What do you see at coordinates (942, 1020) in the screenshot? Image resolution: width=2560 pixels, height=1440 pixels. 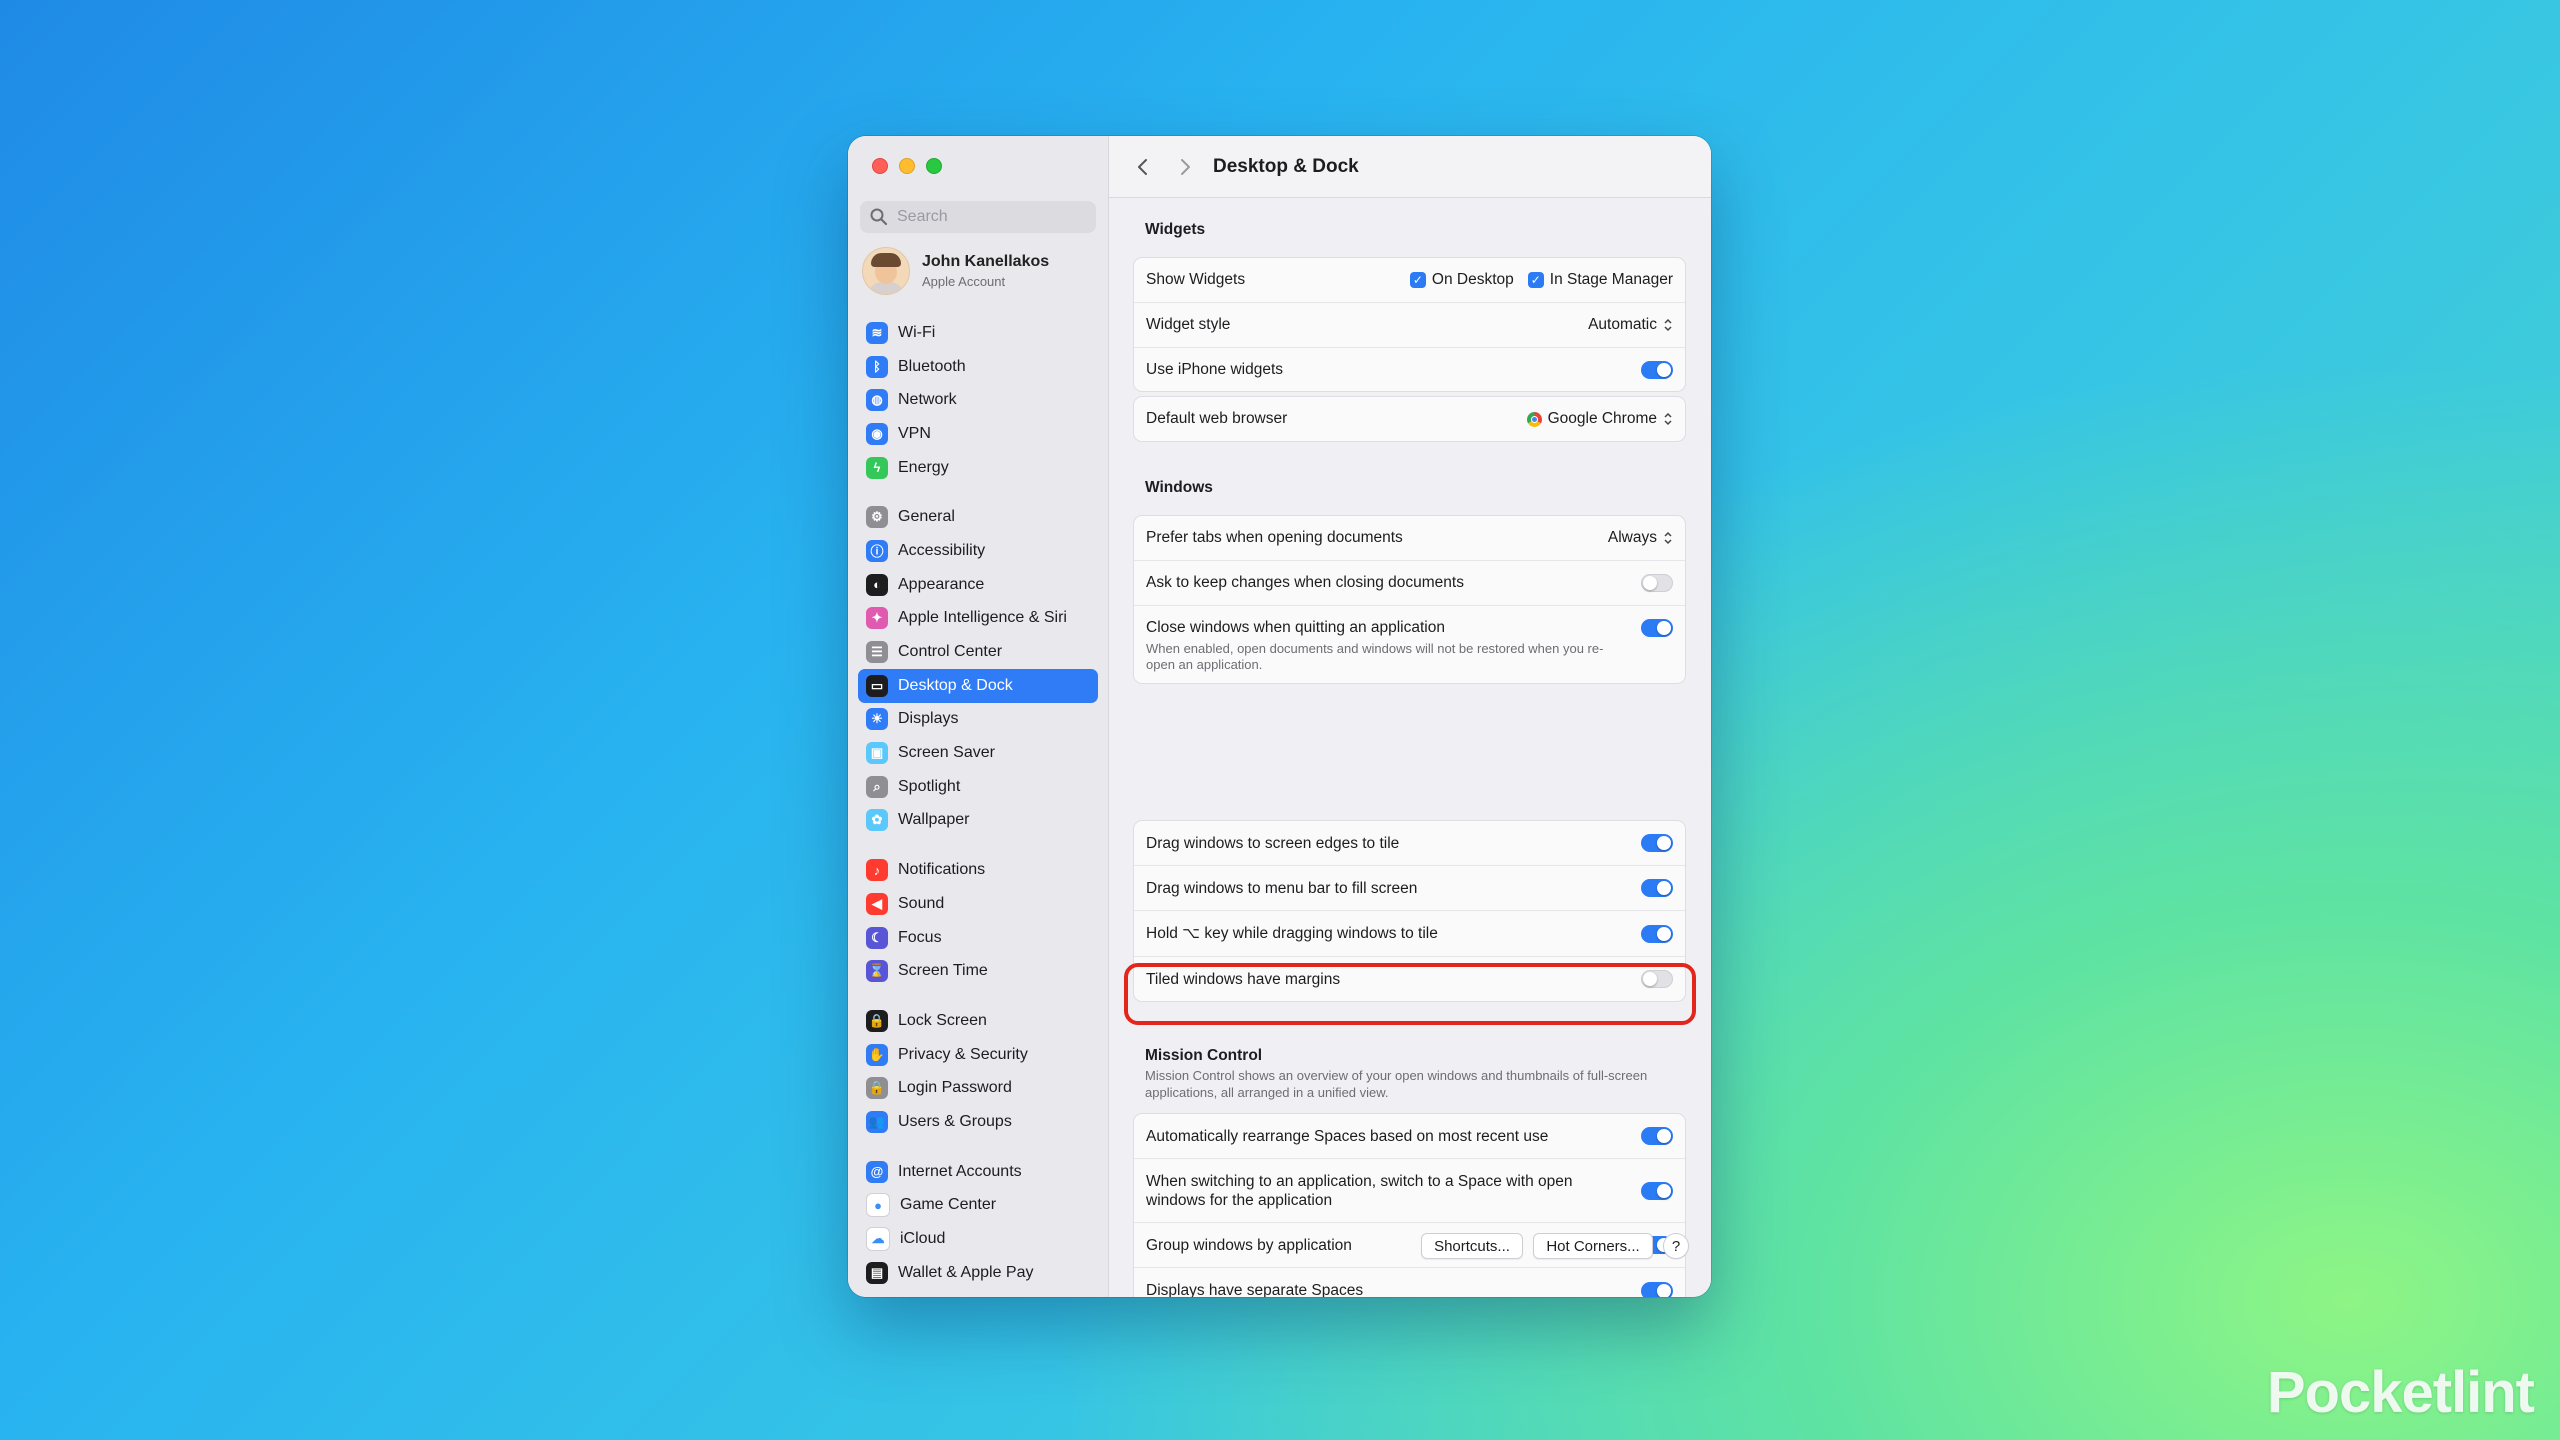 I see `sidebar-item-label: Lock Screen` at bounding box center [942, 1020].